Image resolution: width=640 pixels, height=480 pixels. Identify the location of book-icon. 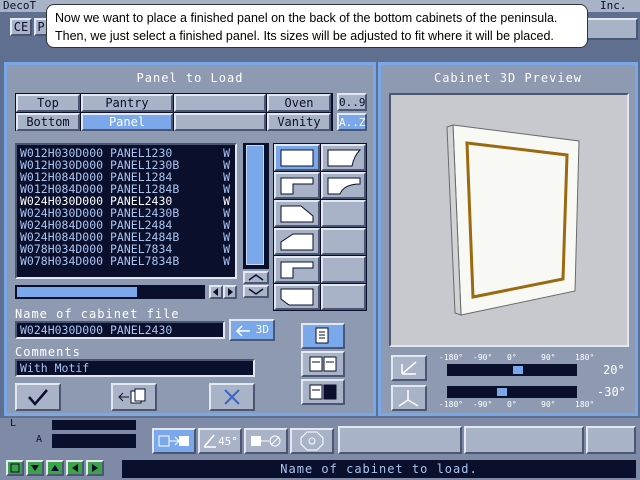
(323, 392).